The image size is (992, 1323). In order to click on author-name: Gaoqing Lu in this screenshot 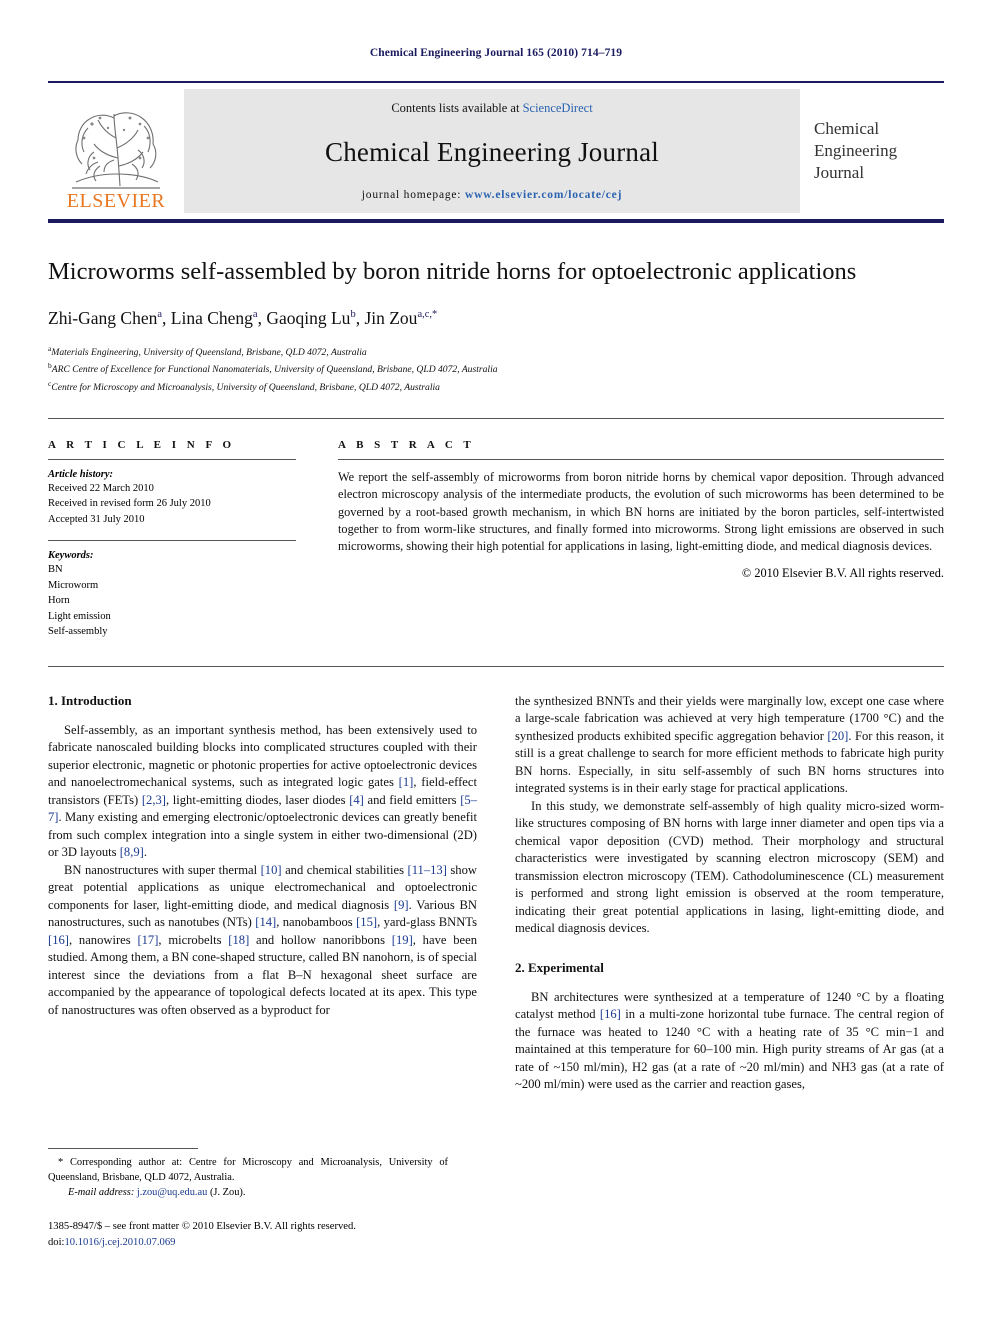, I will do `click(308, 318)`.